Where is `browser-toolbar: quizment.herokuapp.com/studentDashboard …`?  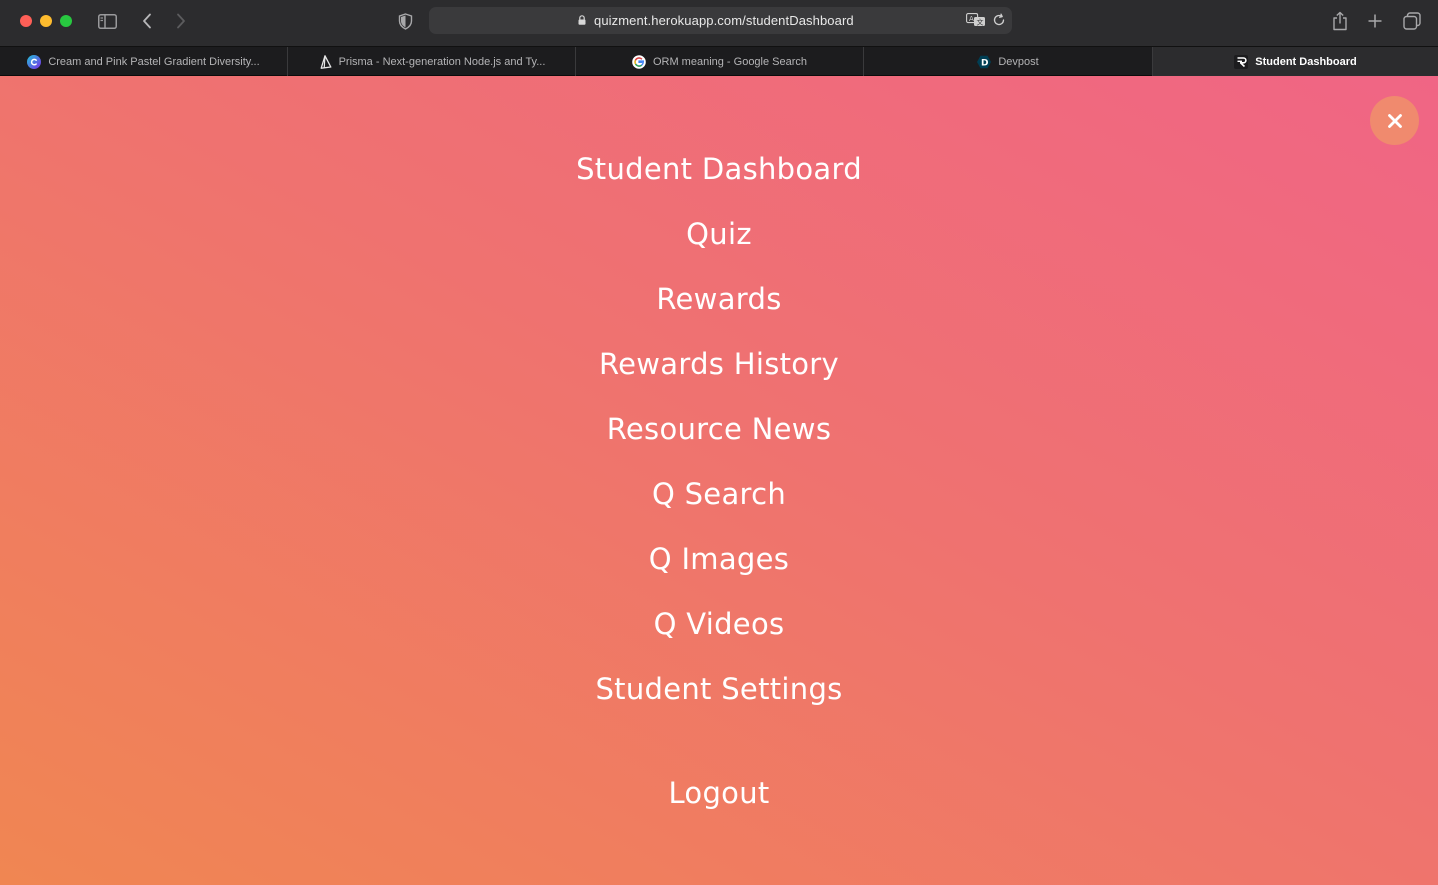
browser-toolbar: quizment.herokuapp.com/studentDashboard … is located at coordinates (719, 23).